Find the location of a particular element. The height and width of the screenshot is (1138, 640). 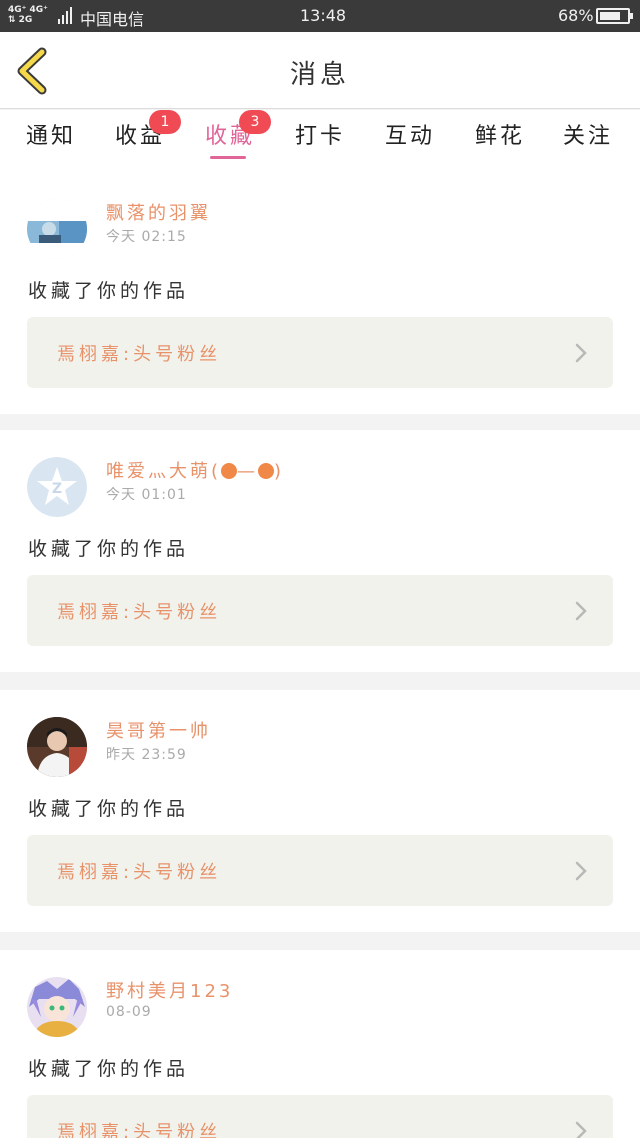

network-indicator: 4G⁺ 4G⁺ ⇅ 2G is located at coordinates (28, 15).